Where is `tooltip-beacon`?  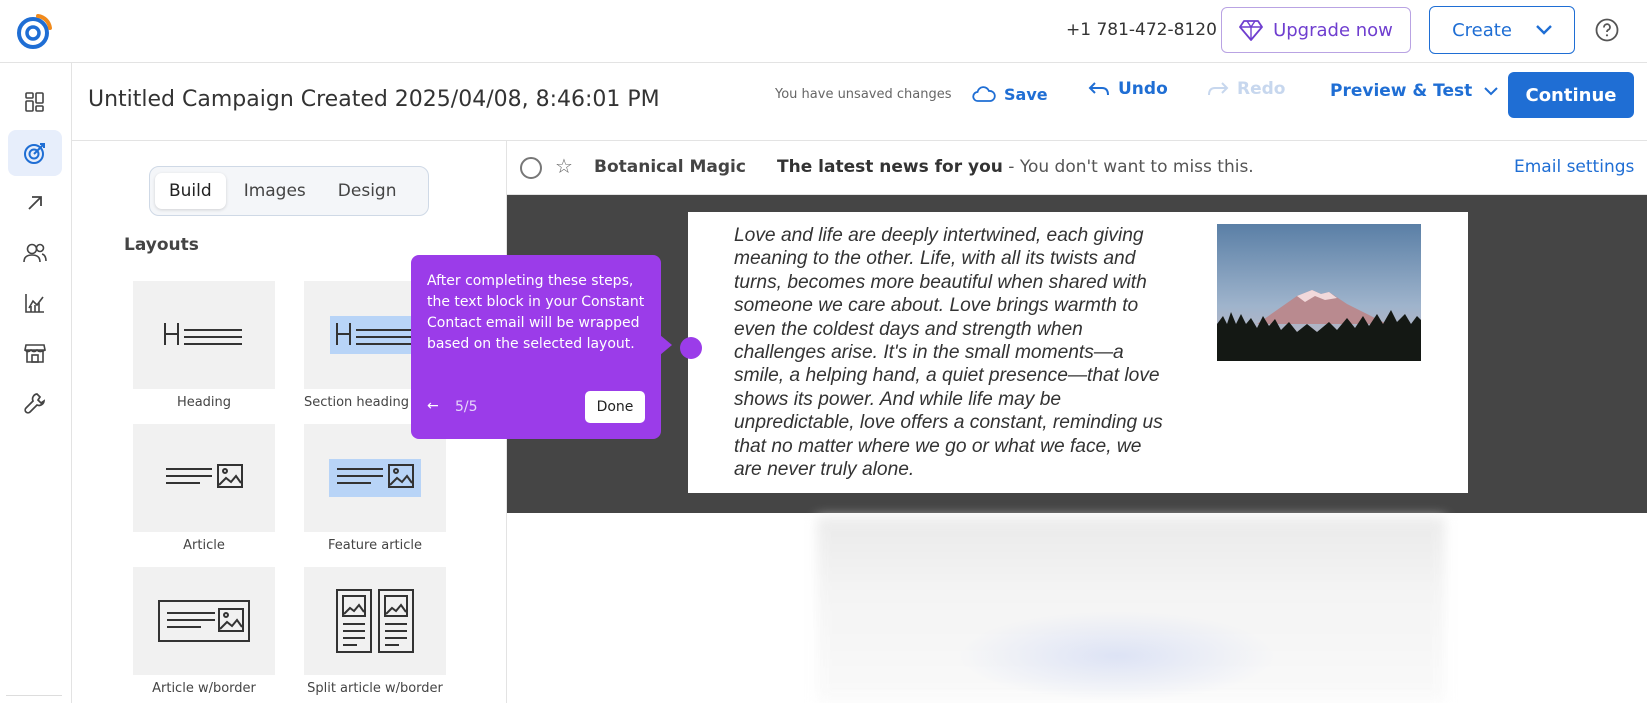
tooltip-beacon is located at coordinates (691, 348).